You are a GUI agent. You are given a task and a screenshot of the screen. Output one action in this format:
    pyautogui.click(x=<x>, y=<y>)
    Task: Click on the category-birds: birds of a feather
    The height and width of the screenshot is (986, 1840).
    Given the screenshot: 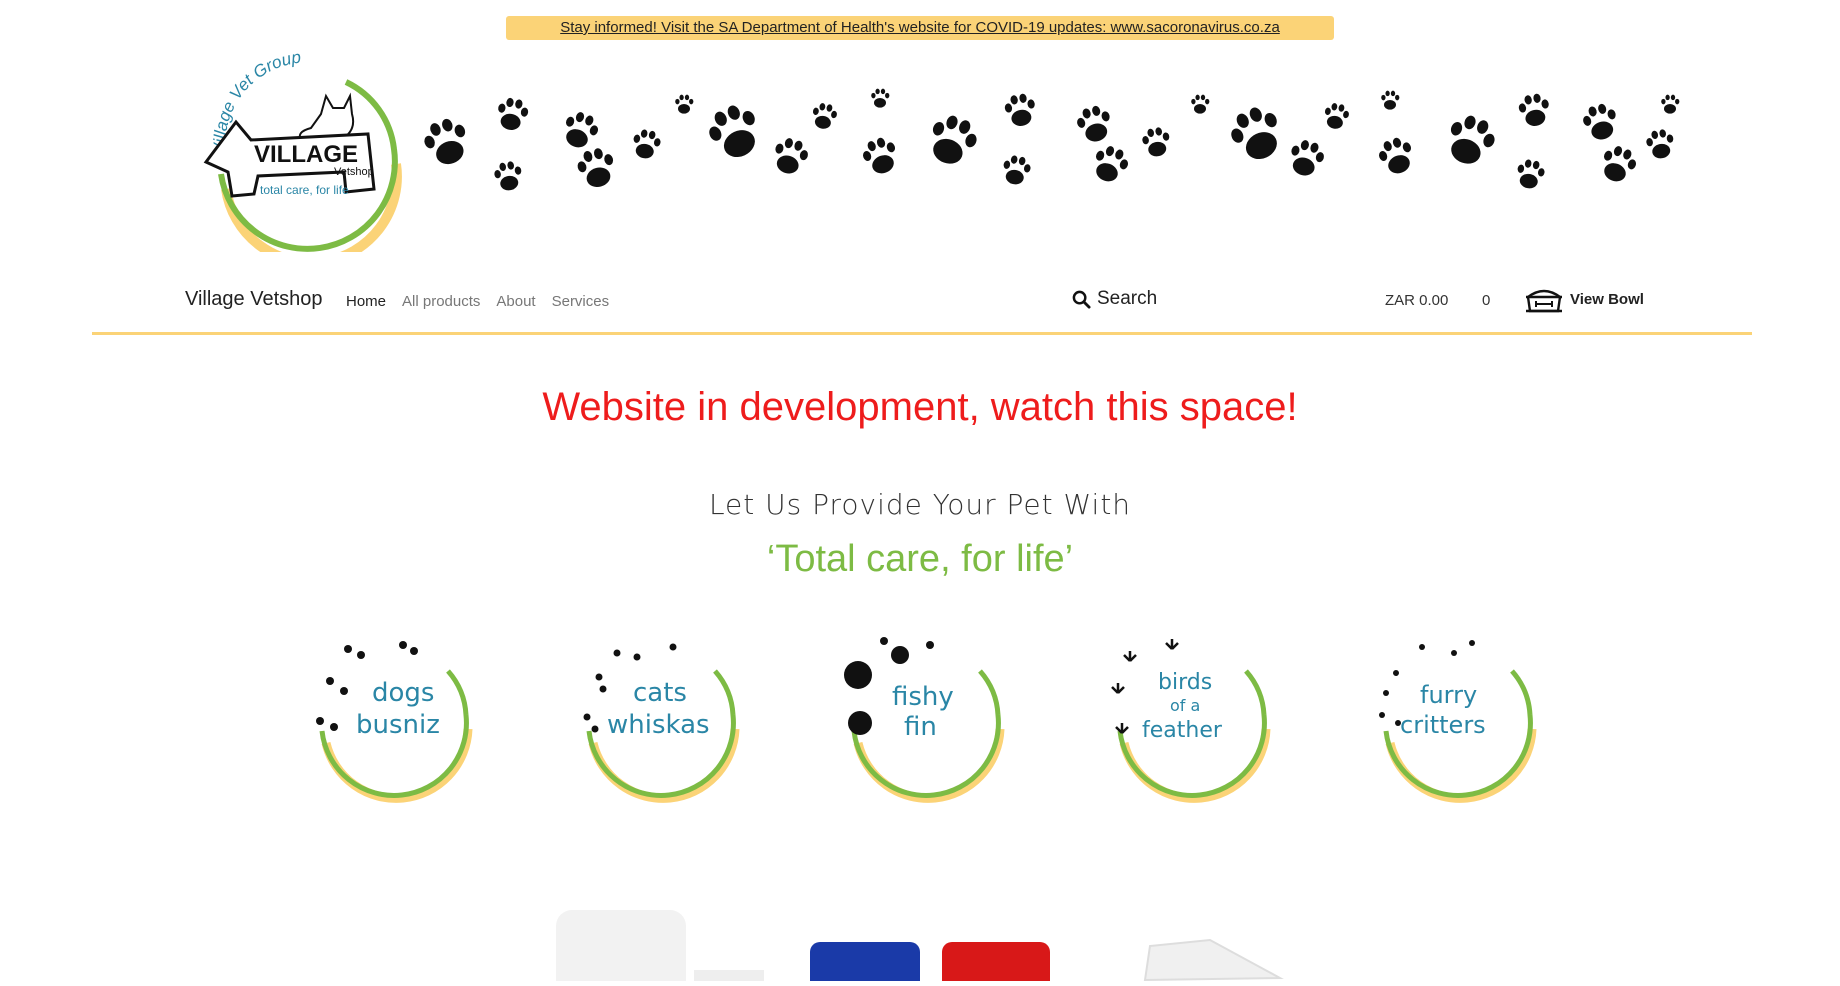 What is the action you would take?
    pyautogui.click(x=1192, y=719)
    